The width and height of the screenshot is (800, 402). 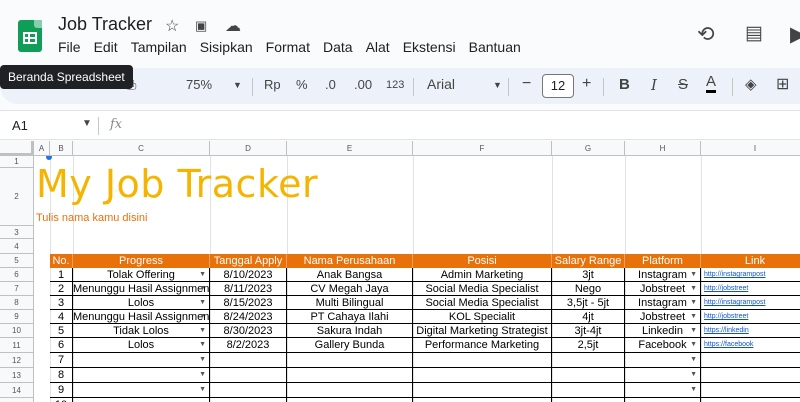 I want to click on table-cell-salary: 3,5jt - 5jt, so click(x=588, y=303).